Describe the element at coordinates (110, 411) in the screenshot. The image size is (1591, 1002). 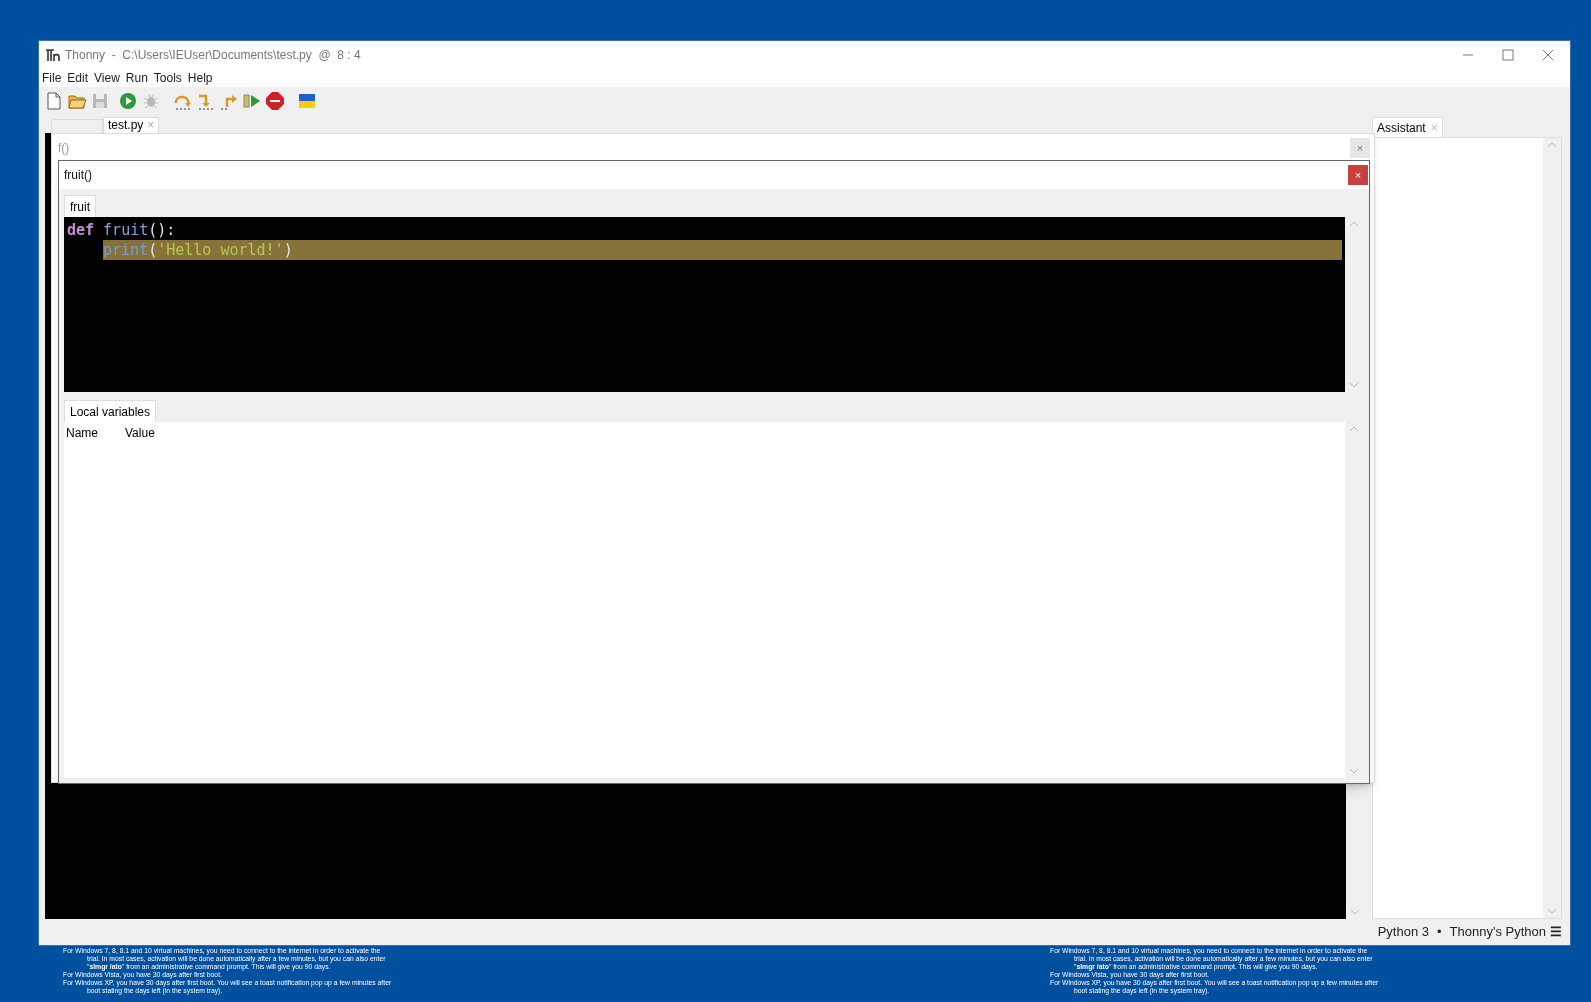
I see `variables-tab: Local variables` at that location.